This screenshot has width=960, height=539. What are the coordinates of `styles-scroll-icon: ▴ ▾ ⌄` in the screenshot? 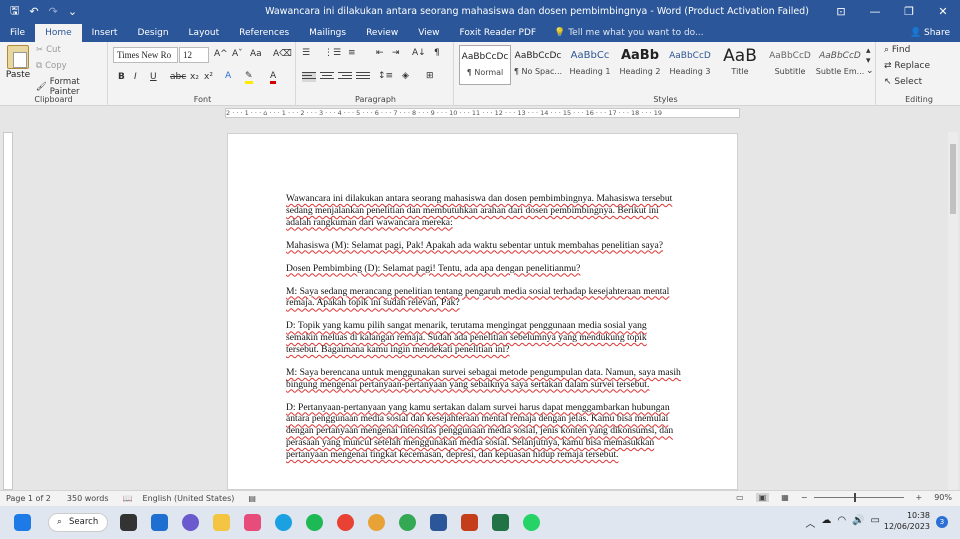 It's located at (870, 61).